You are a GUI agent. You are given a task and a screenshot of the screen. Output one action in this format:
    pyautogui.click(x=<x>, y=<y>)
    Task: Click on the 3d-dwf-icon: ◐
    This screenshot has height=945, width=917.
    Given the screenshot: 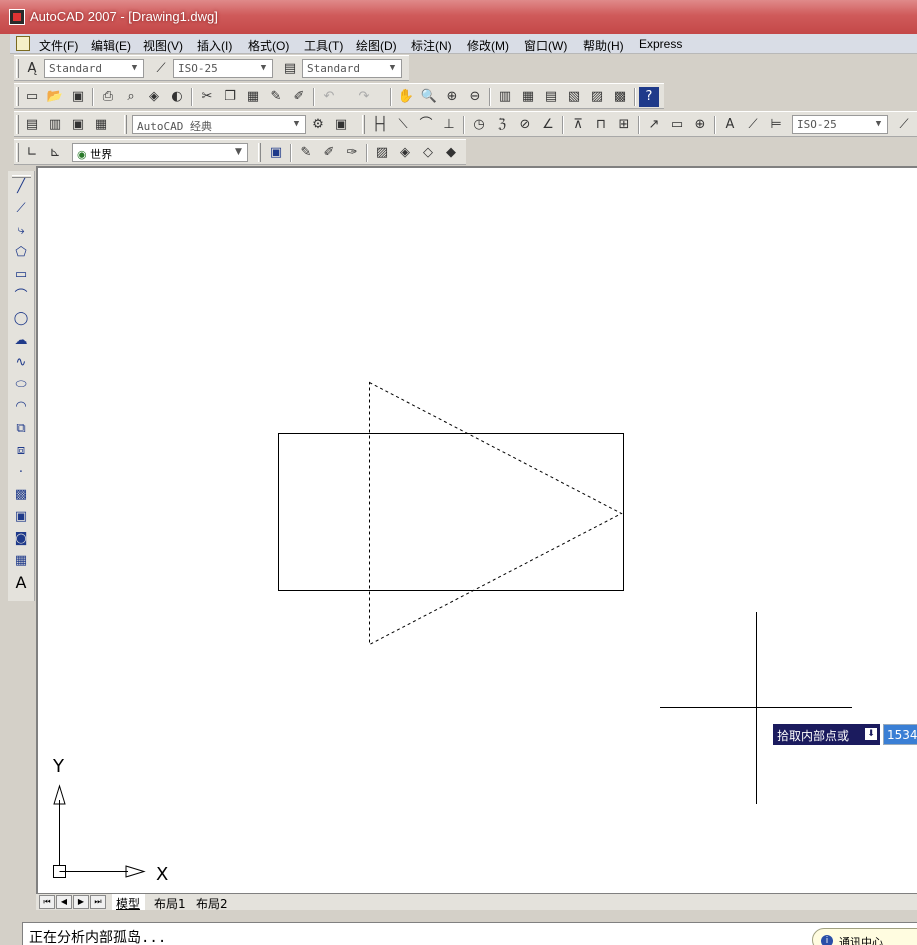 What is the action you would take?
    pyautogui.click(x=177, y=97)
    